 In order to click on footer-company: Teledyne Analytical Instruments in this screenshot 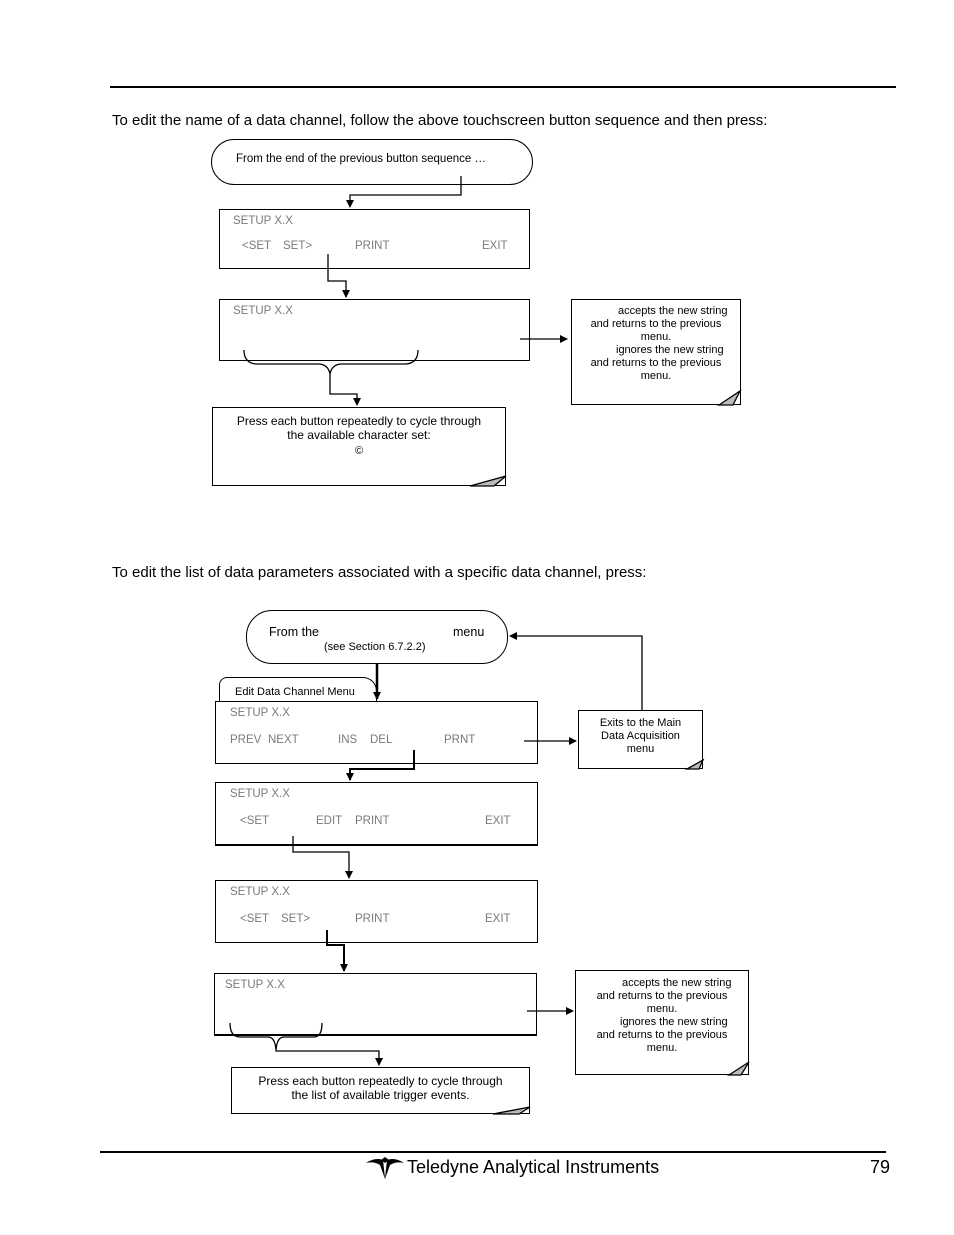, I will do `click(533, 1167)`.